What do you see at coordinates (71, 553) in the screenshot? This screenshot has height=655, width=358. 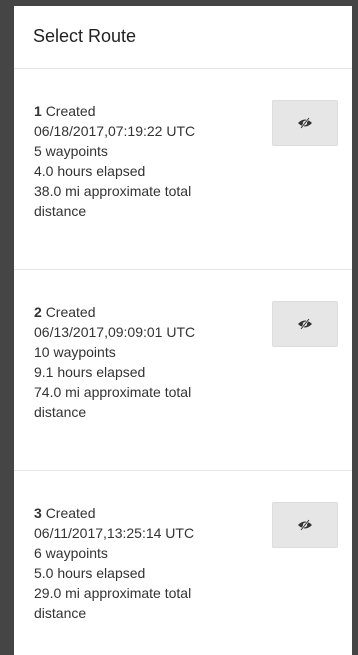 I see `route-waypoints: 6 waypoints` at bounding box center [71, 553].